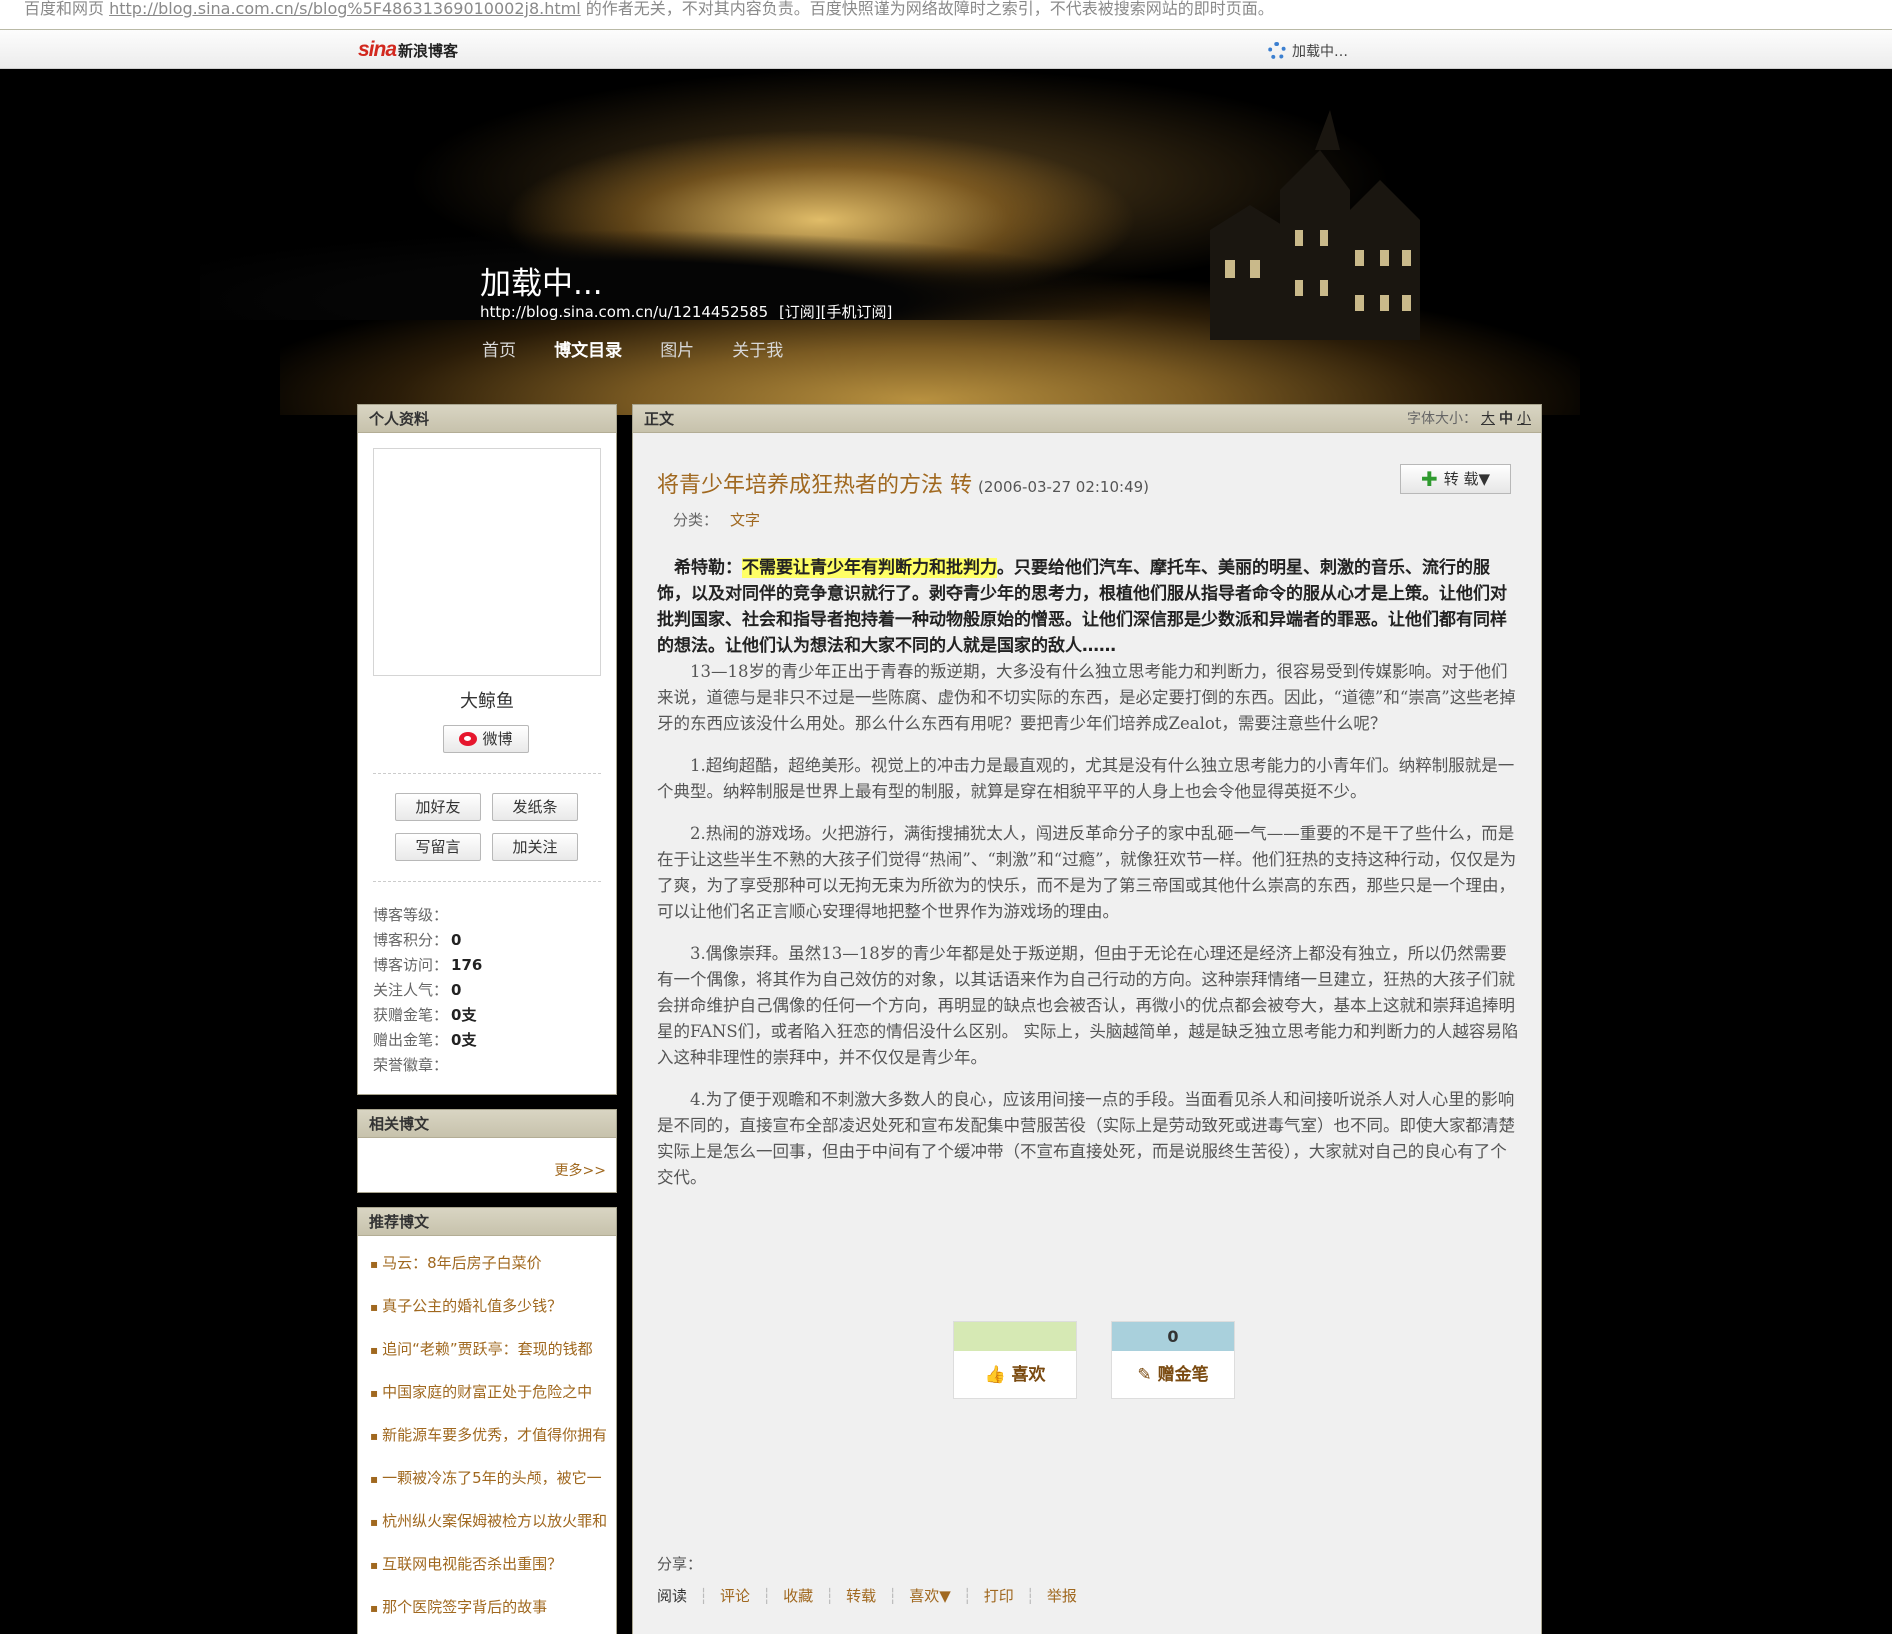  What do you see at coordinates (488, 1306) in the screenshot?
I see `list-item: 真子公主的婚礼值多少钱？` at bounding box center [488, 1306].